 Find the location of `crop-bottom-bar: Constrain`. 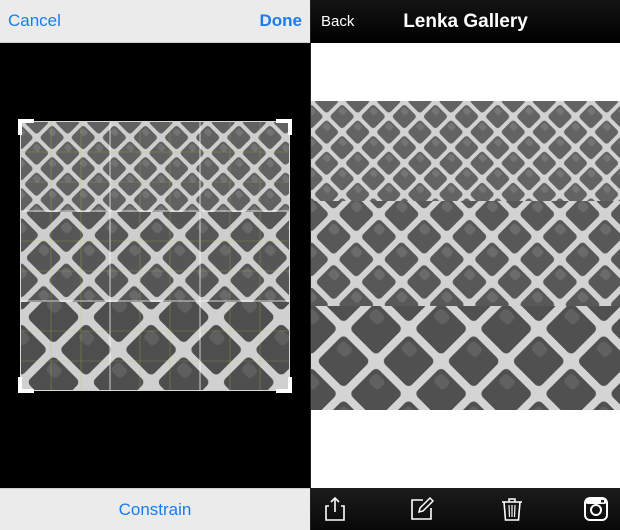

crop-bottom-bar: Constrain is located at coordinates (155, 509).